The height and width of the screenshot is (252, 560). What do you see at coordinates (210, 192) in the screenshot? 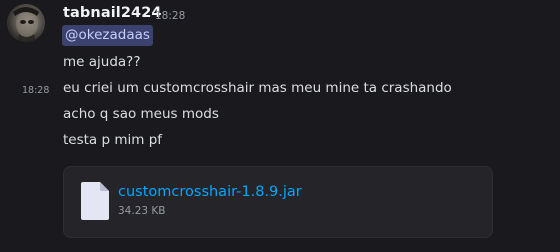
I see `attachment-filename-link: customcrosshair-1.8.9.jar` at bounding box center [210, 192].